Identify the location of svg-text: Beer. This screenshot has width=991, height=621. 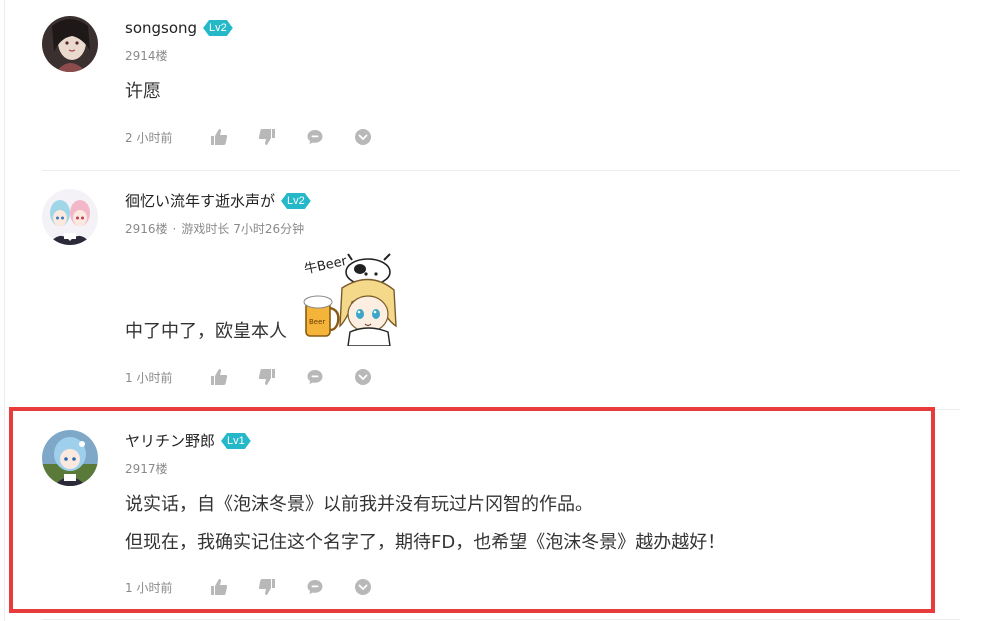
(317, 322).